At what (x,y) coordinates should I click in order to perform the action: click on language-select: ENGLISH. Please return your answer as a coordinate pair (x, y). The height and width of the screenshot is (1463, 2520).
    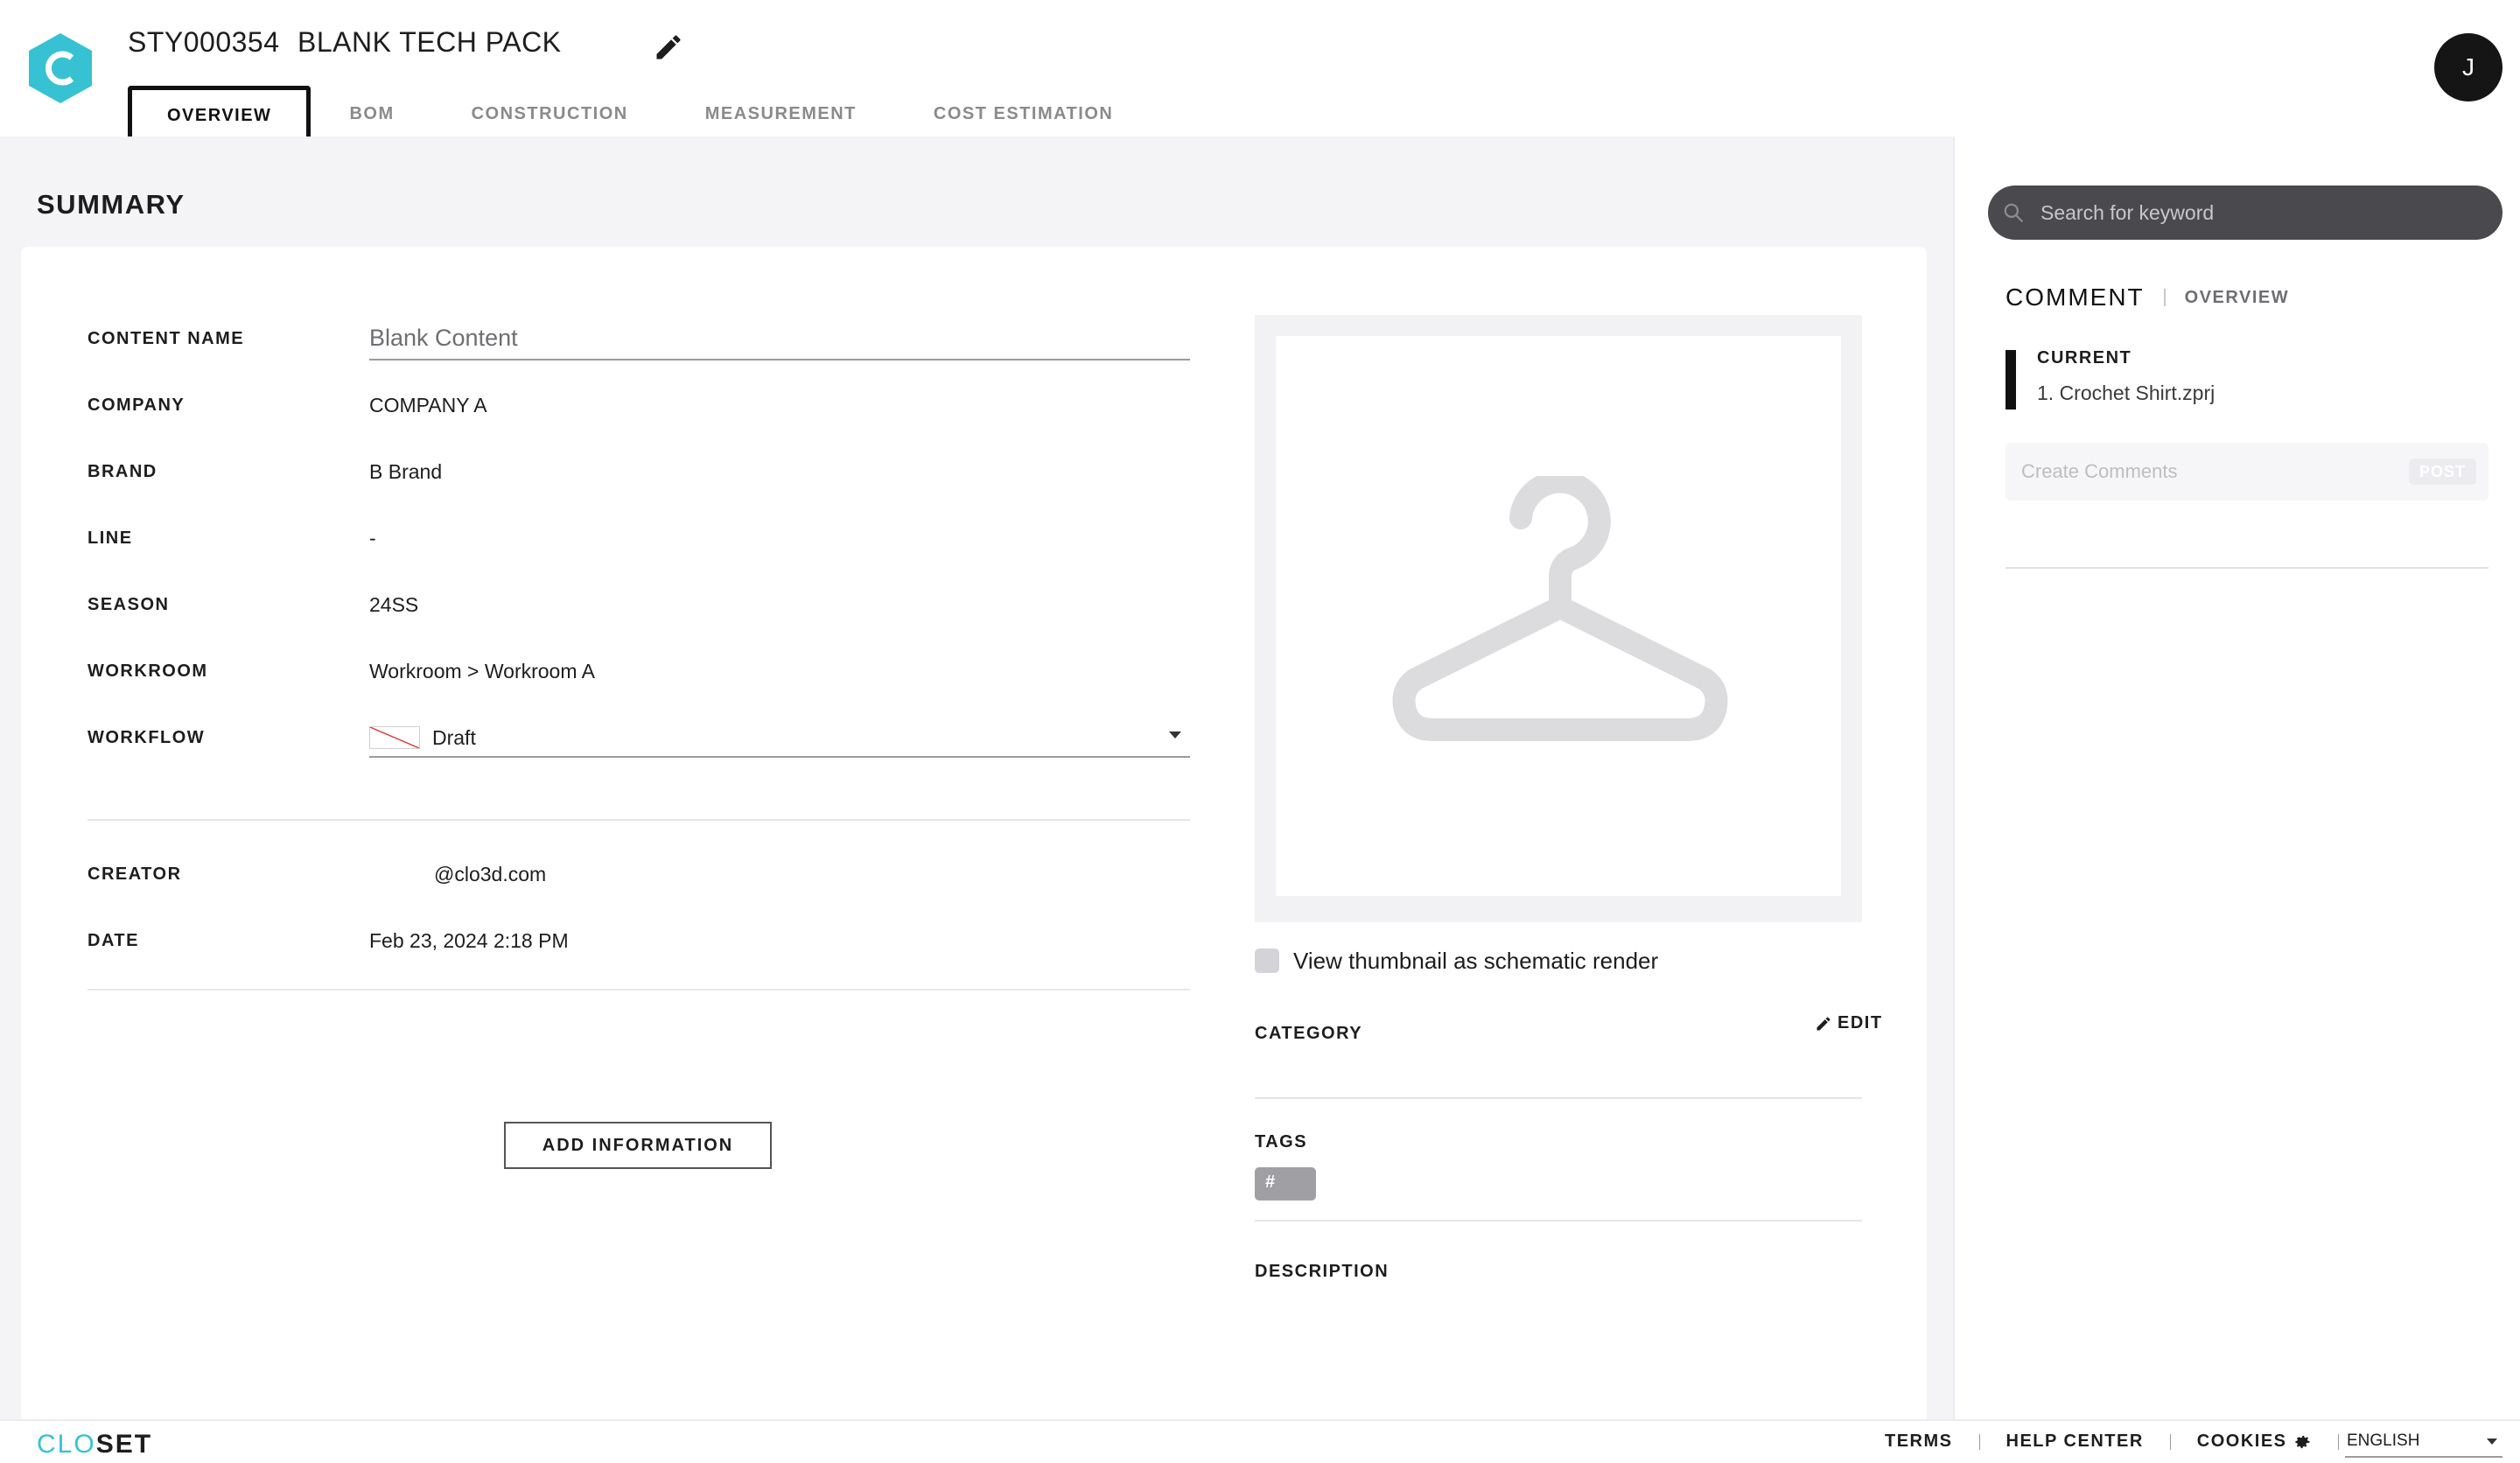
    Looking at the image, I should click on (2423, 1443).